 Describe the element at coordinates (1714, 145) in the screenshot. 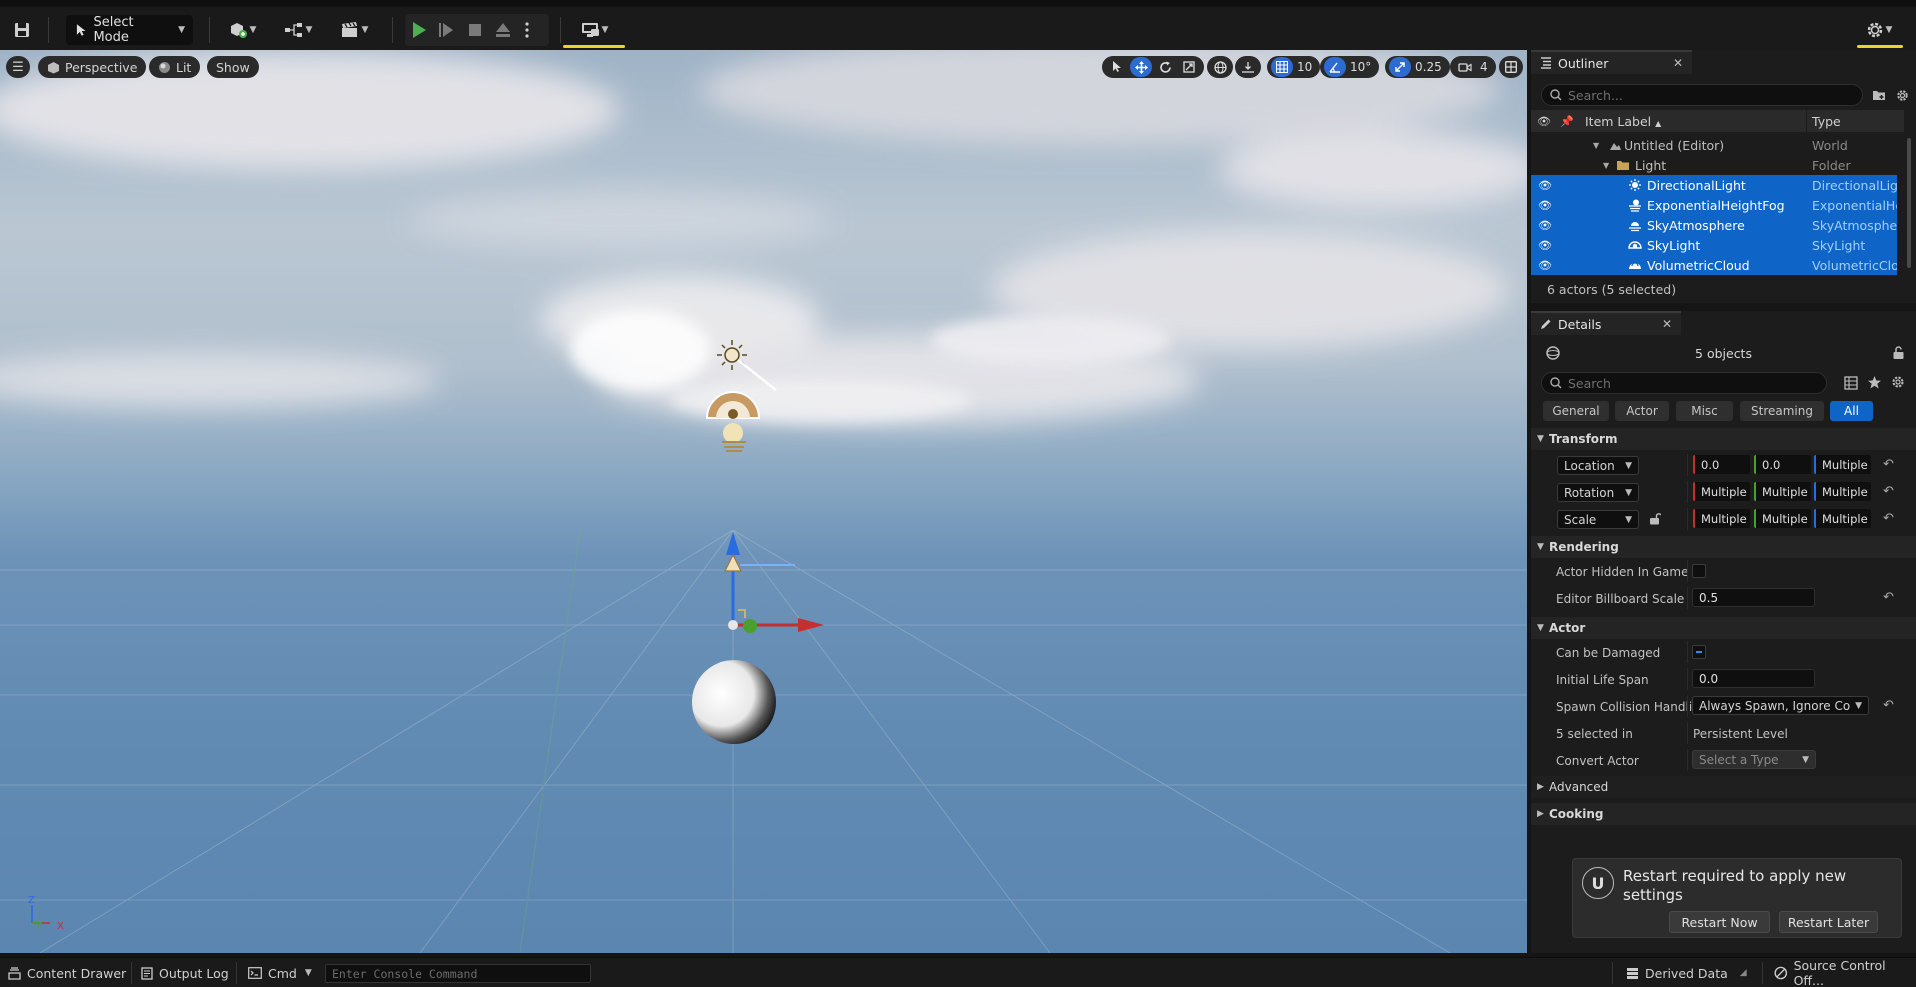

I see `outliner-row-world: ▼ Untitled (Editor) World` at that location.